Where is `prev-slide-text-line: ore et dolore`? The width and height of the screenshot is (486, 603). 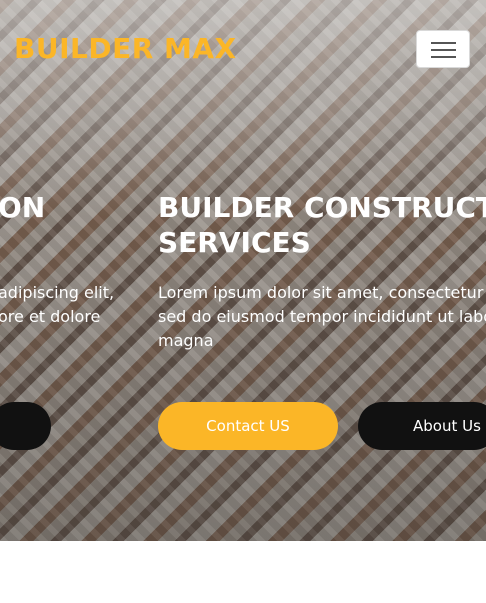 prev-slide-text-line: ore et dolore is located at coordinates (50, 316).